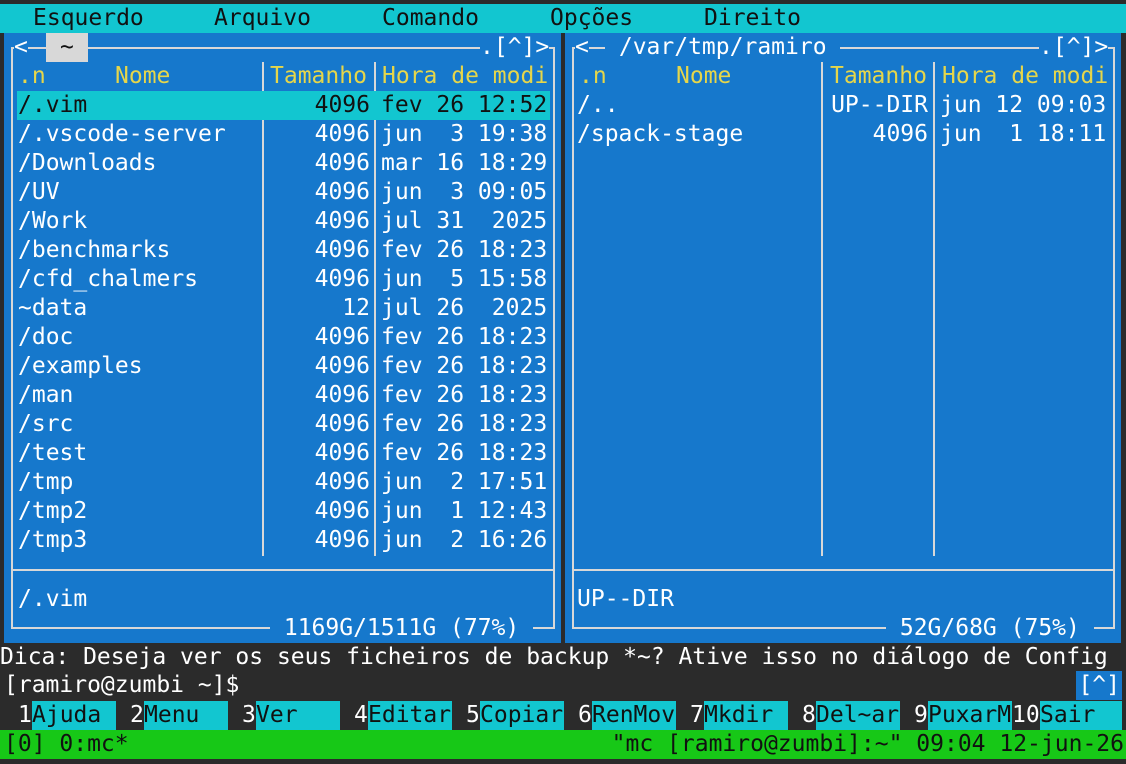  I want to click on file-name: /test, so click(53, 453).